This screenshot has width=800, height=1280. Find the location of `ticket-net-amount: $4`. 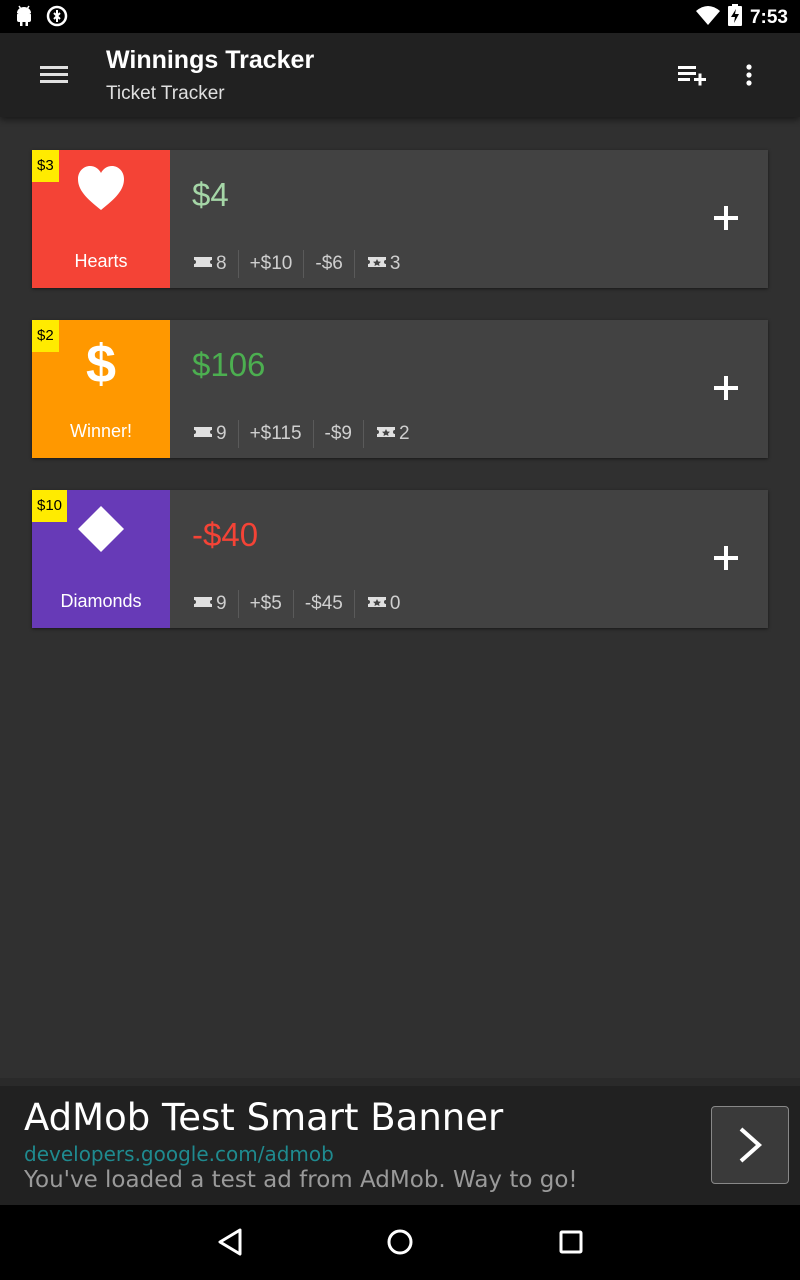

ticket-net-amount: $4 is located at coordinates (210, 194).